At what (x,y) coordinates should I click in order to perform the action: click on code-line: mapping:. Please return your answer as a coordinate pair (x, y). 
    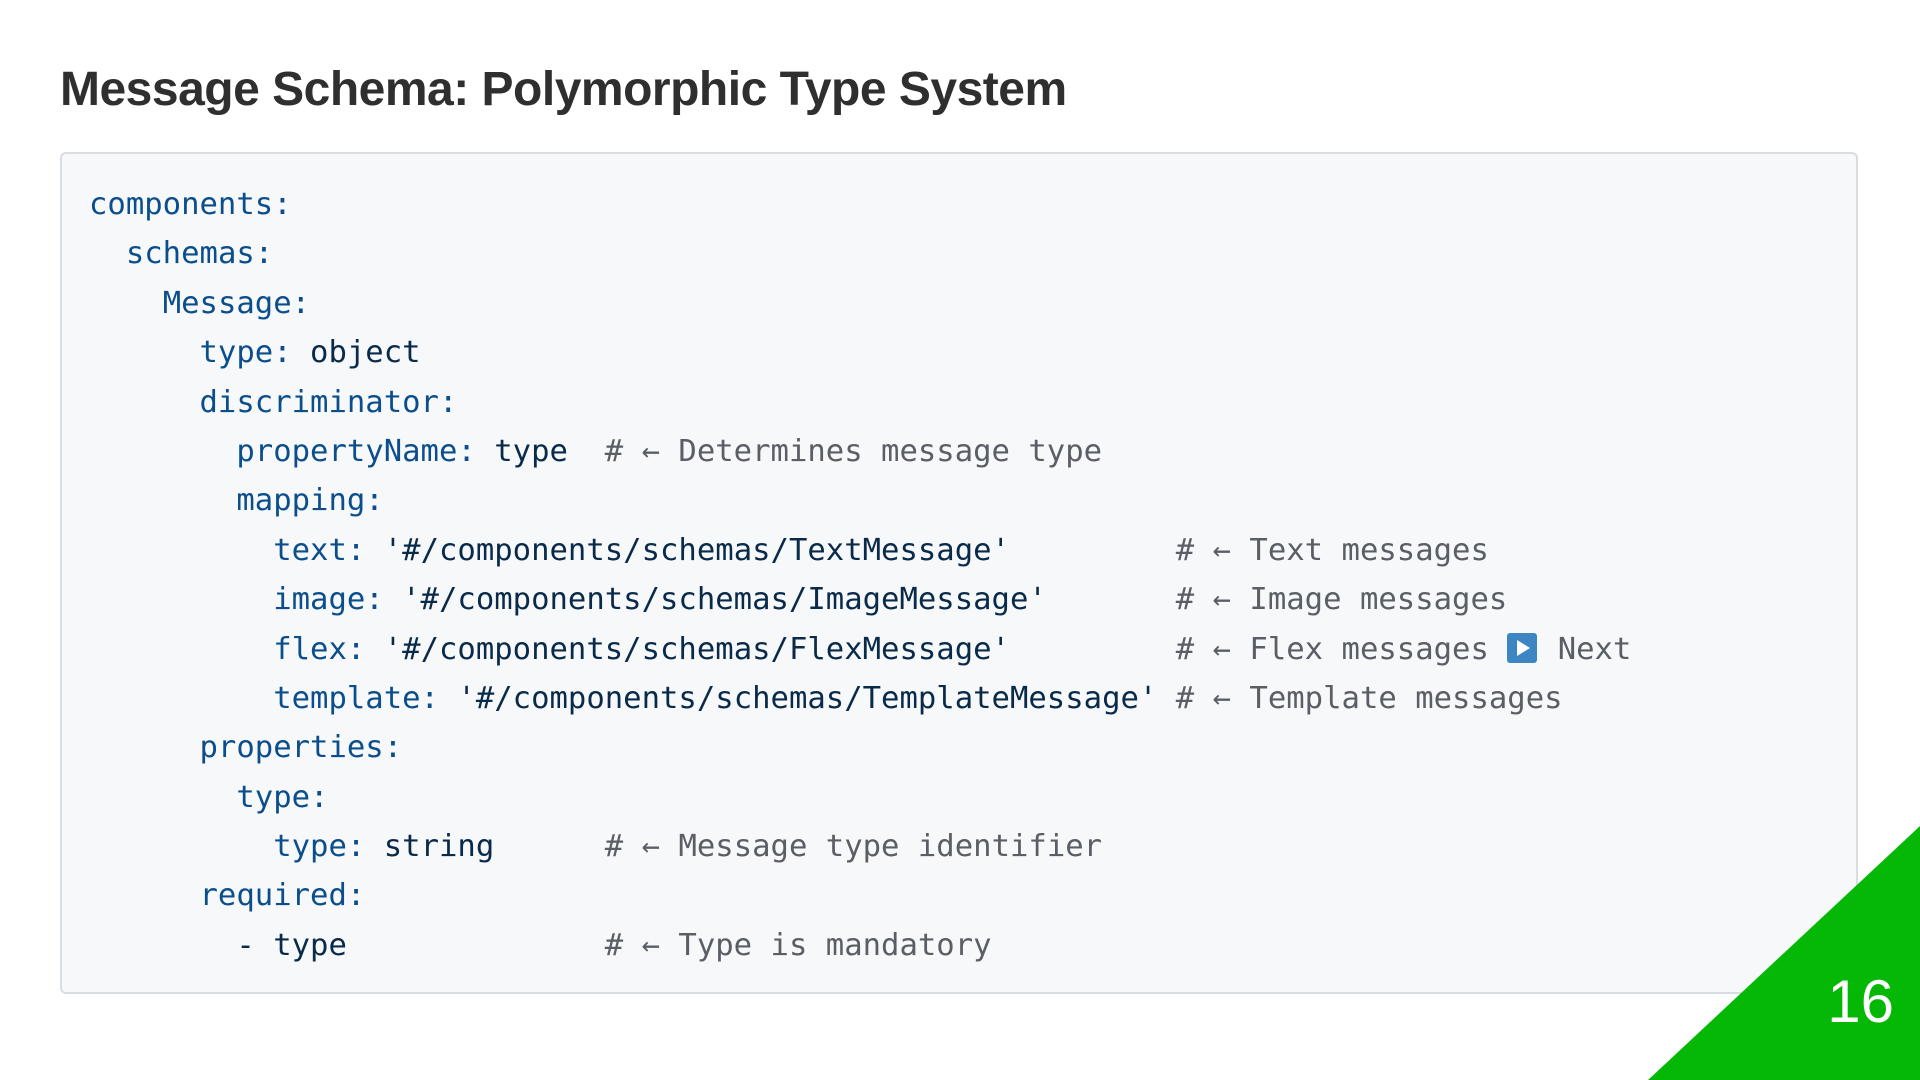
    Looking at the image, I should click on (972, 500).